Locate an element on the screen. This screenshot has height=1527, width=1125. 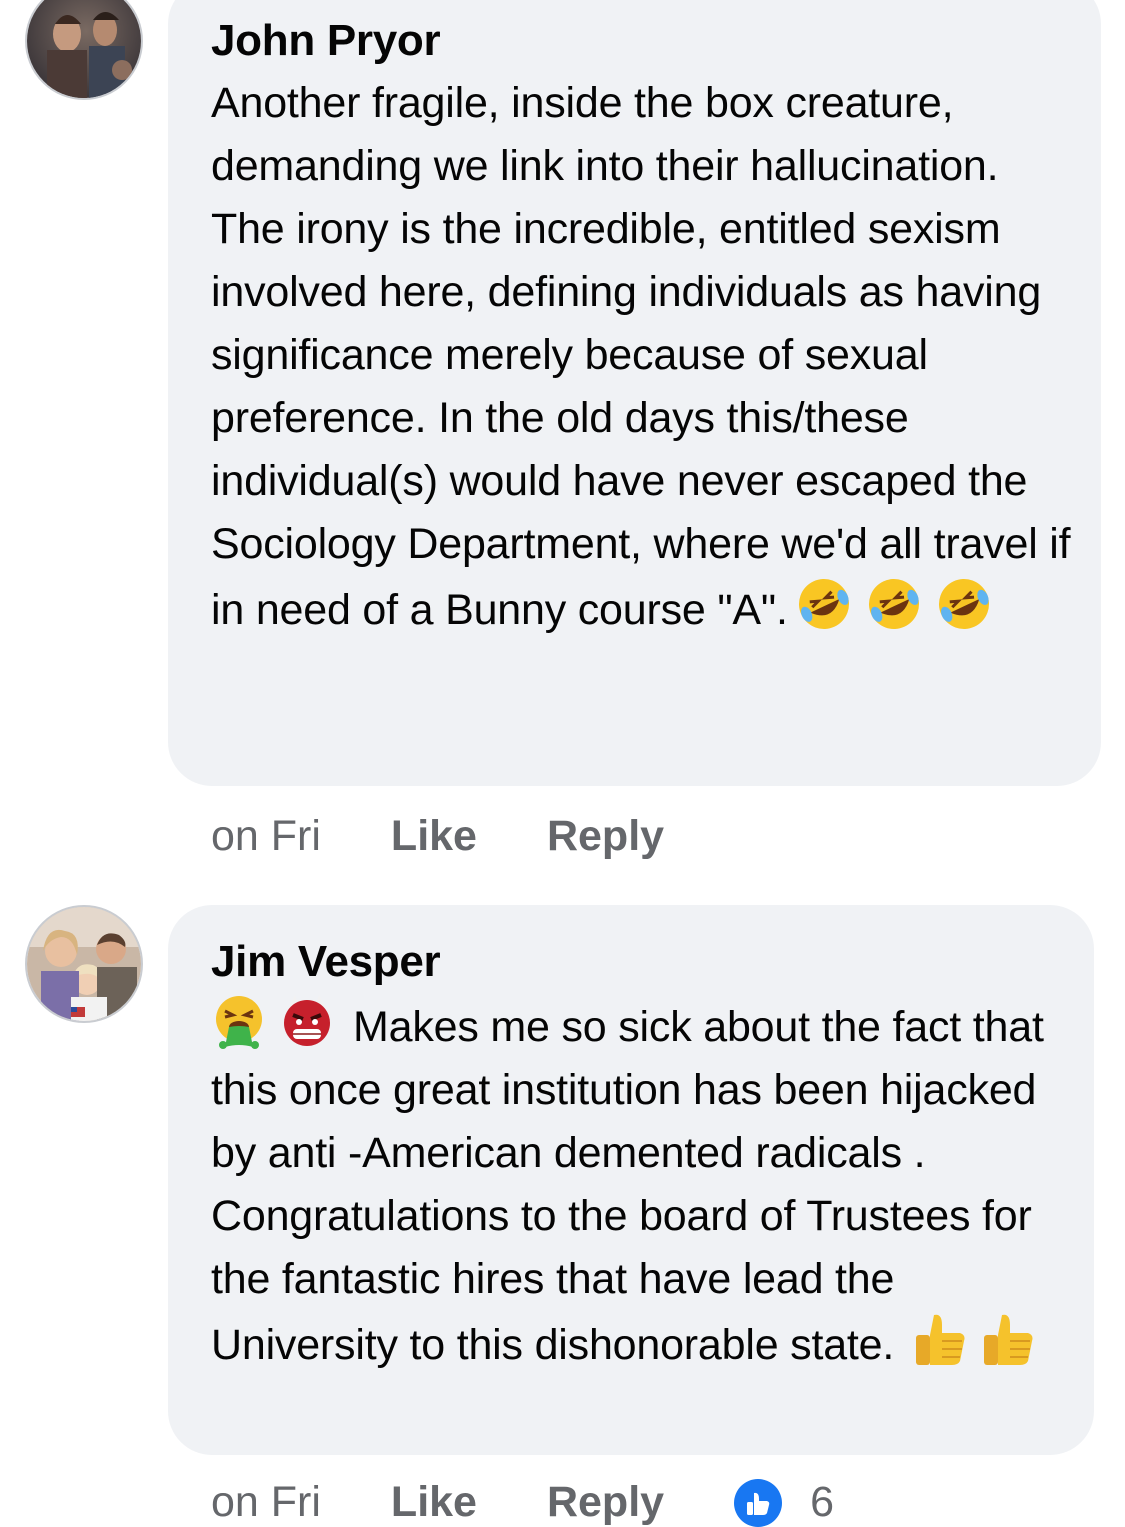
comment-author: John Pryor is located at coordinates (641, 41).